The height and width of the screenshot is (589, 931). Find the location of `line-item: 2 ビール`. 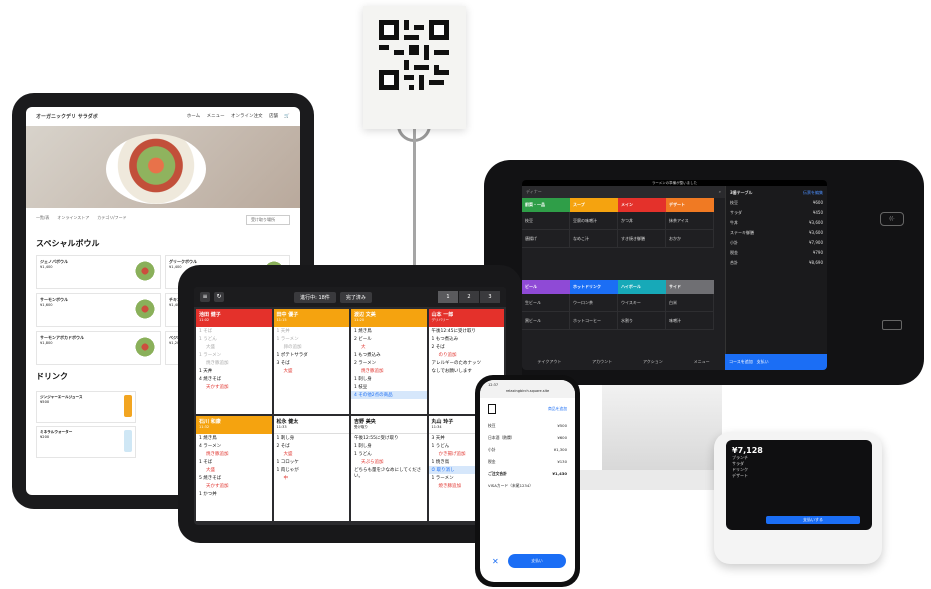

line-item: 2 ビール is located at coordinates (363, 339).